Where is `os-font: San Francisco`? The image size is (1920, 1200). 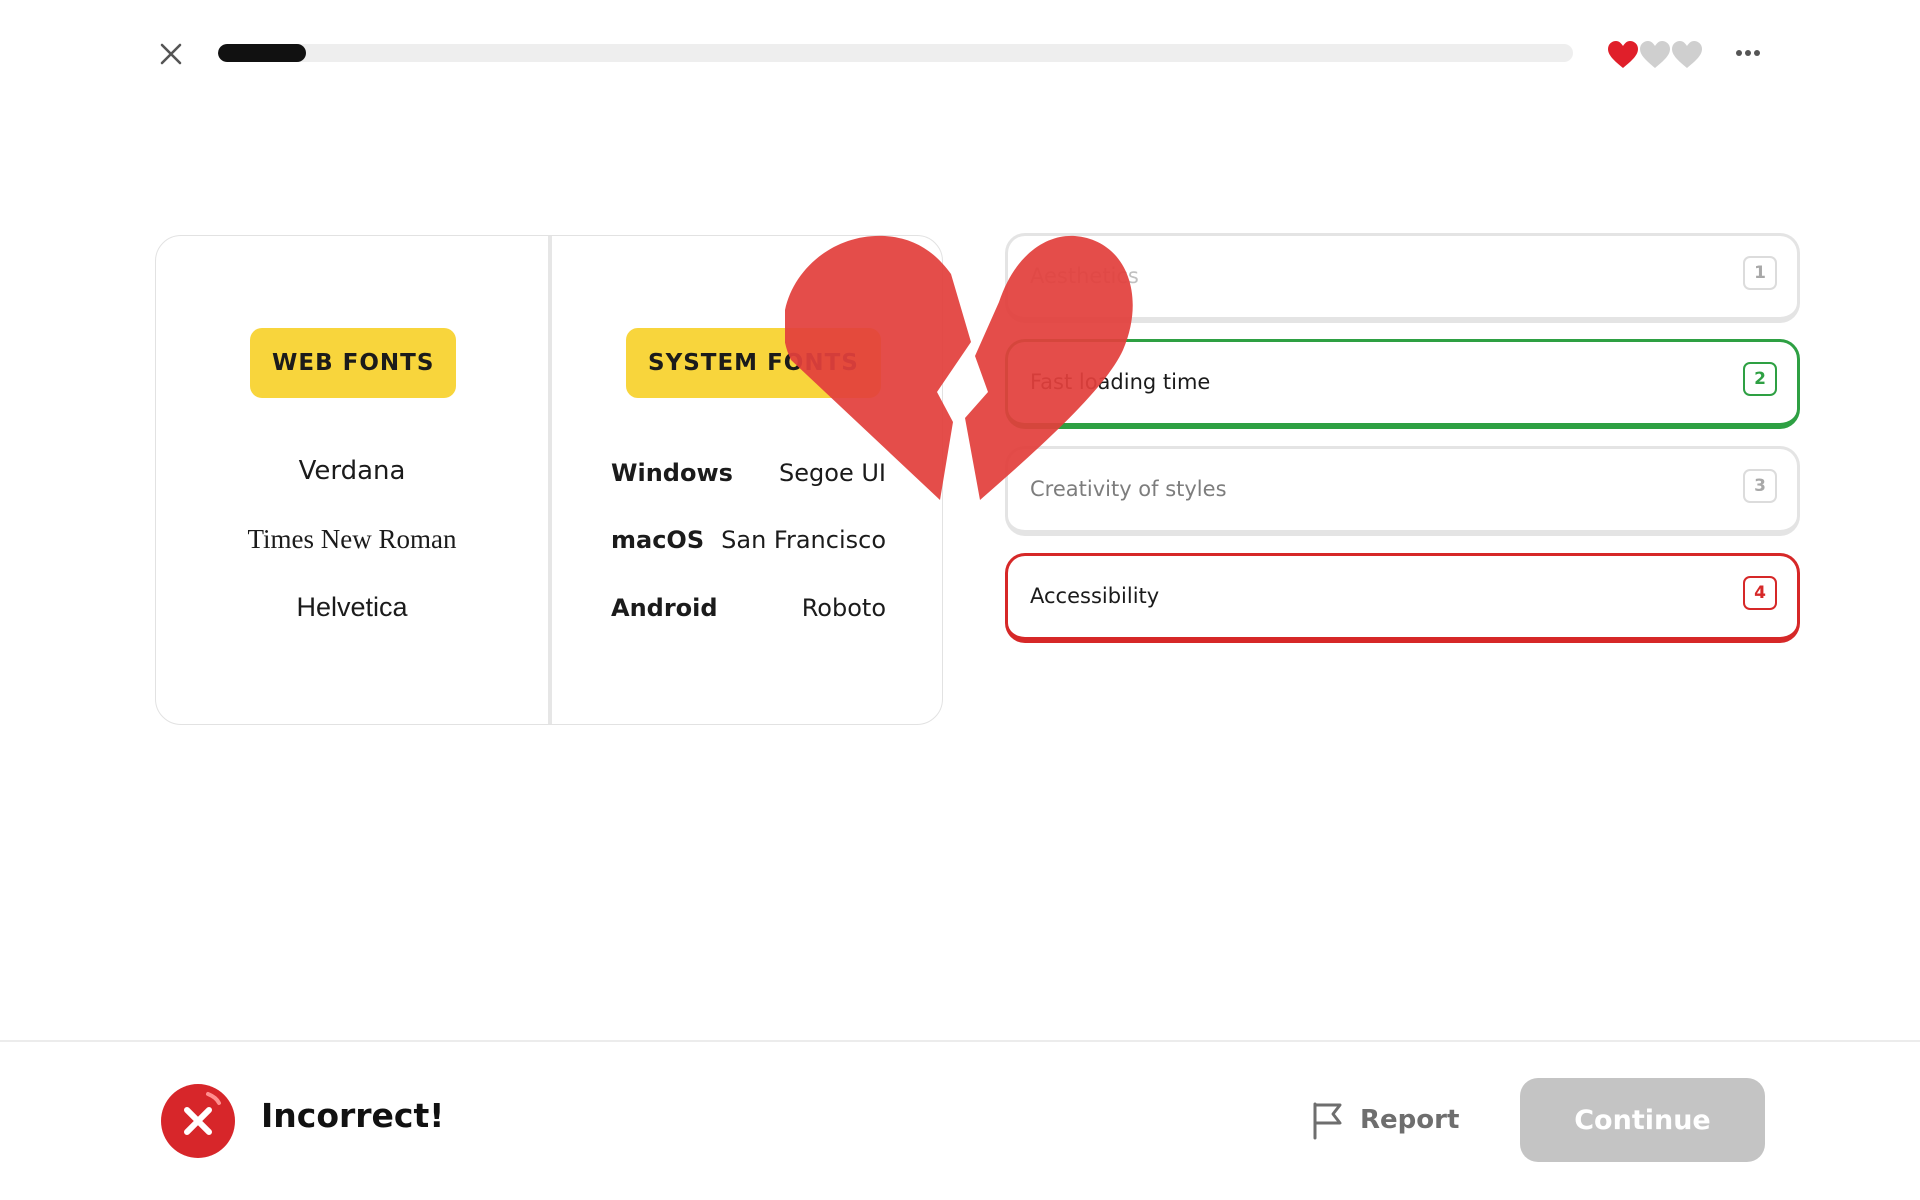
os-font: San Francisco is located at coordinates (803, 540).